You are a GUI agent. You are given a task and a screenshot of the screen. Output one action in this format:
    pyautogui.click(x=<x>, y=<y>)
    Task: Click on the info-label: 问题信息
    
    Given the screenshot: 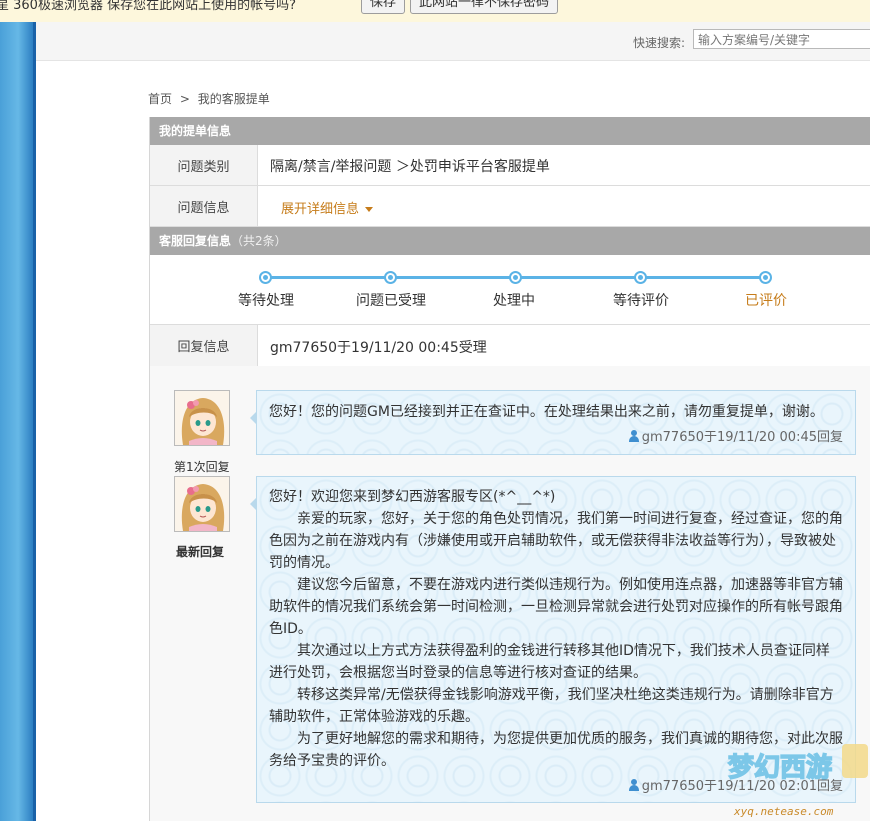 What is the action you would take?
    pyautogui.click(x=204, y=206)
    